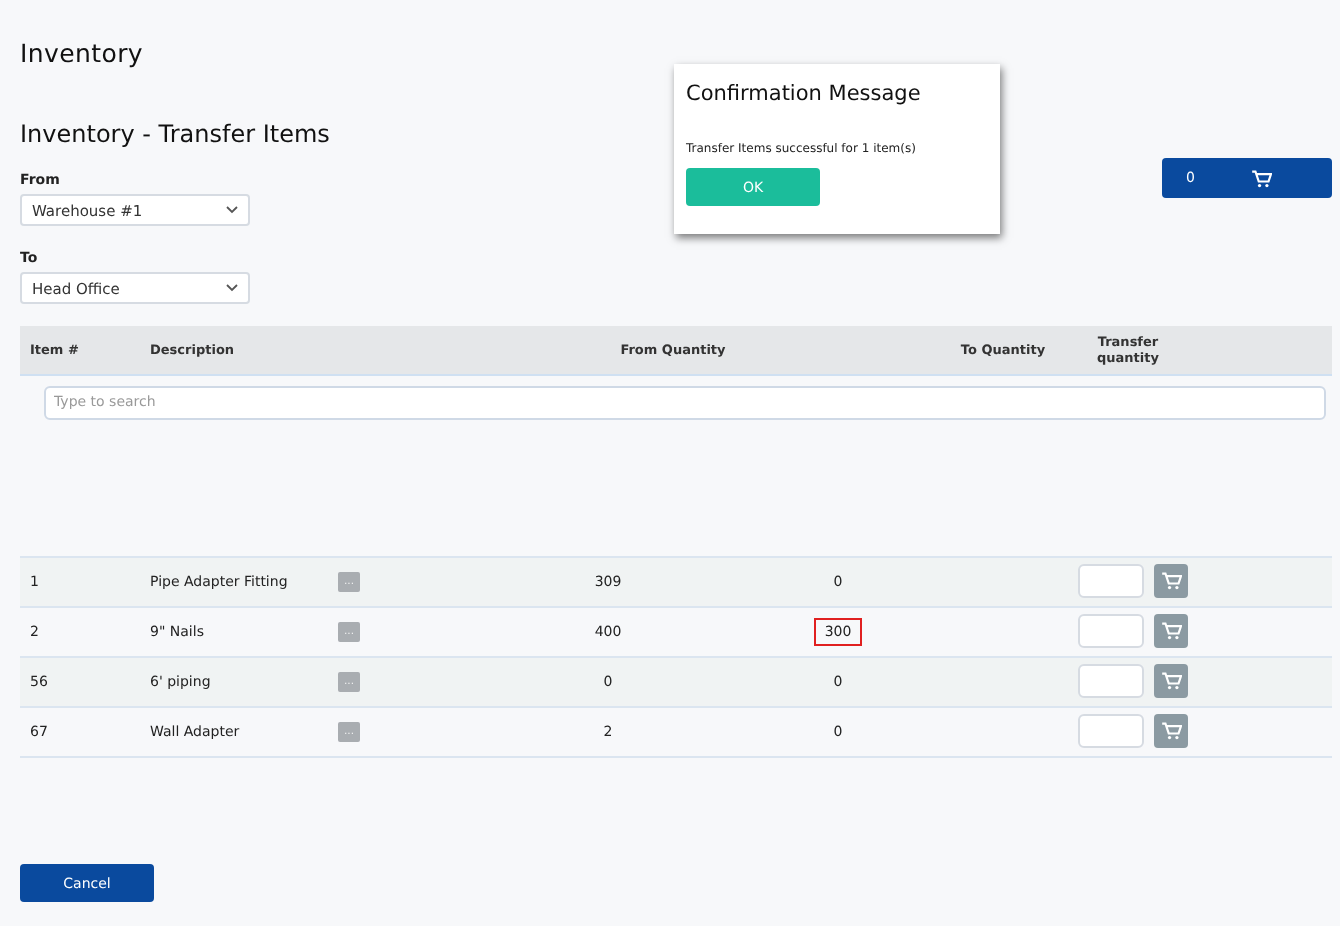 Image resolution: width=1340 pixels, height=926 pixels. What do you see at coordinates (804, 94) in the screenshot?
I see `dialog-title: Confirmation Message` at bounding box center [804, 94].